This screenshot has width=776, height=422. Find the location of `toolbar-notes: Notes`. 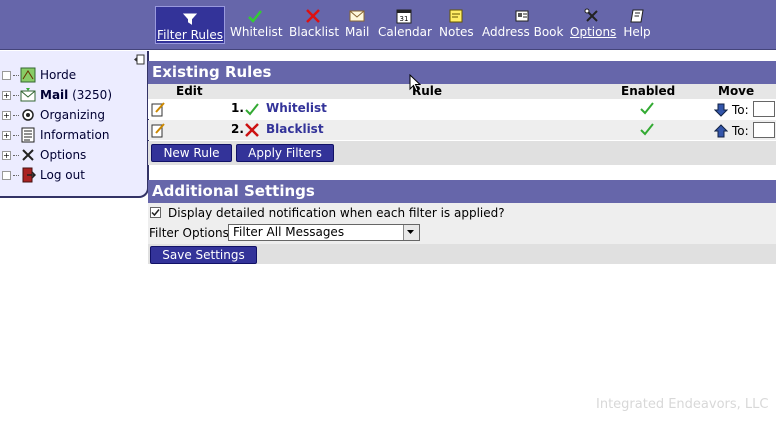

toolbar-notes: Notes is located at coordinates (456, 24).